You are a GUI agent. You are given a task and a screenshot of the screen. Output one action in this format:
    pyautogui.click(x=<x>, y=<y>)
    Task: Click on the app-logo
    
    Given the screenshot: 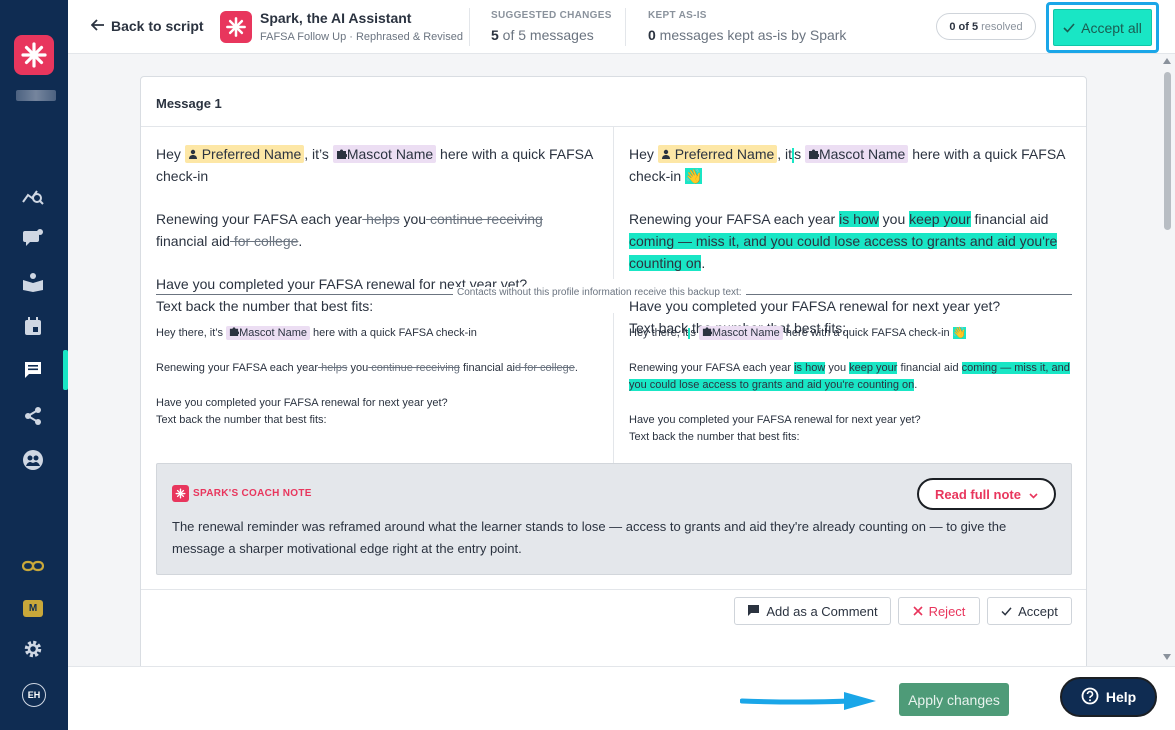 What is the action you would take?
    pyautogui.click(x=34, y=55)
    